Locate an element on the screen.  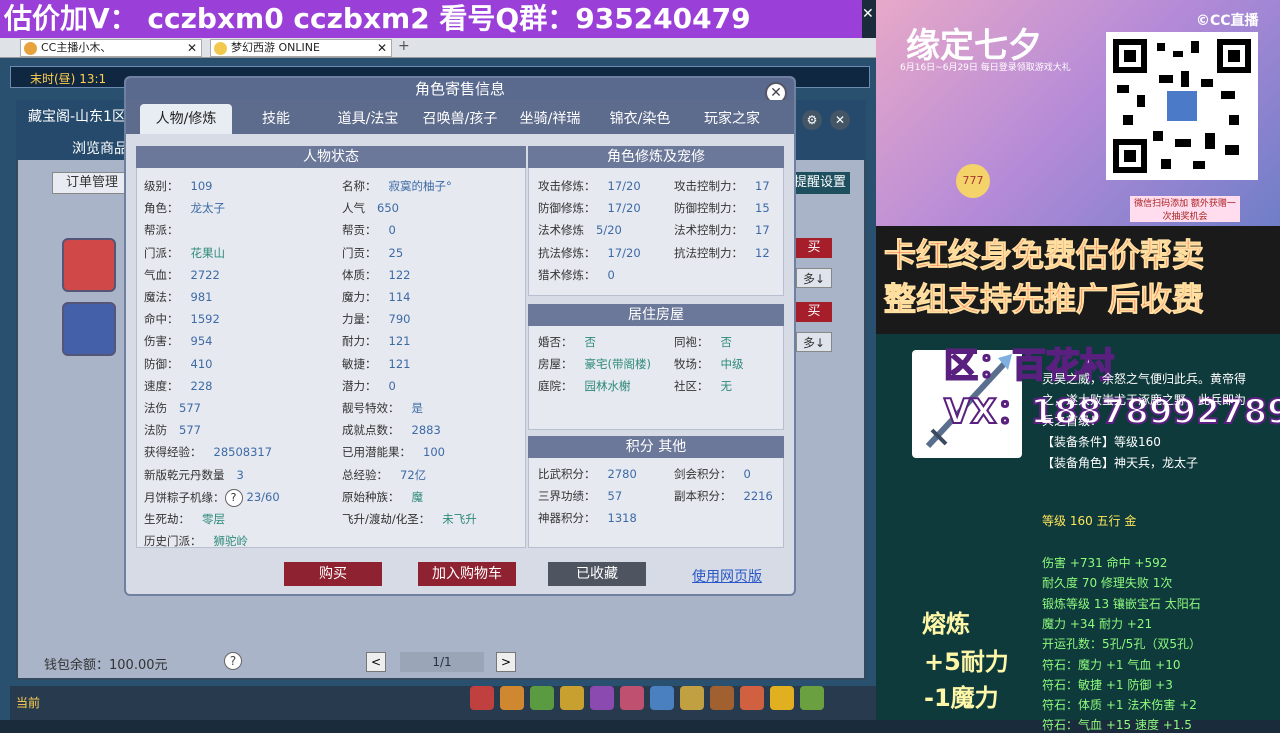
gift-icon is located at coordinates (692, 698).